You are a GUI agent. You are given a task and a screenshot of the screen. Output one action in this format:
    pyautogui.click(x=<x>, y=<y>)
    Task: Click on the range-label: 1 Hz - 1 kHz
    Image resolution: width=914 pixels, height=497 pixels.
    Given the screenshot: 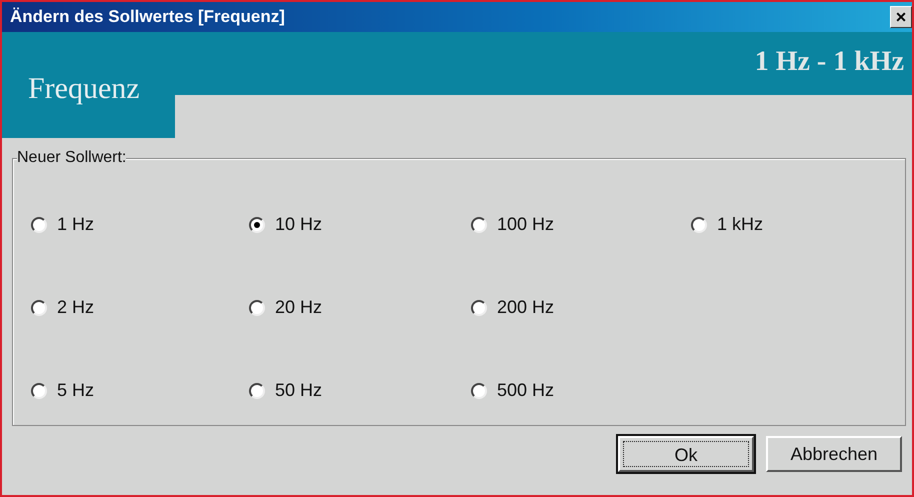 What is the action you would take?
    pyautogui.click(x=829, y=62)
    